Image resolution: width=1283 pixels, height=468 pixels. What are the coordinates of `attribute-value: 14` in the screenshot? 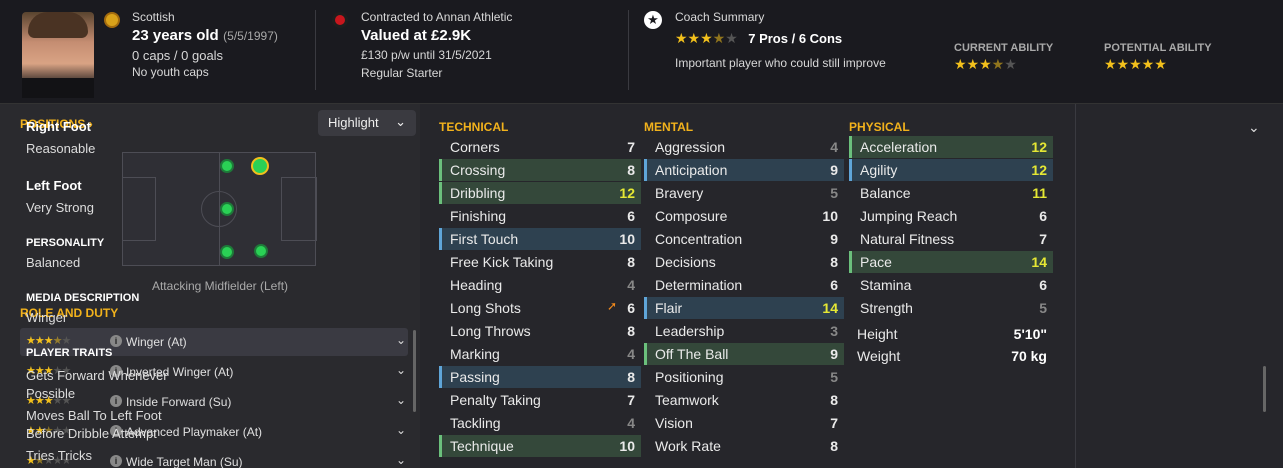 It's located at (830, 308).